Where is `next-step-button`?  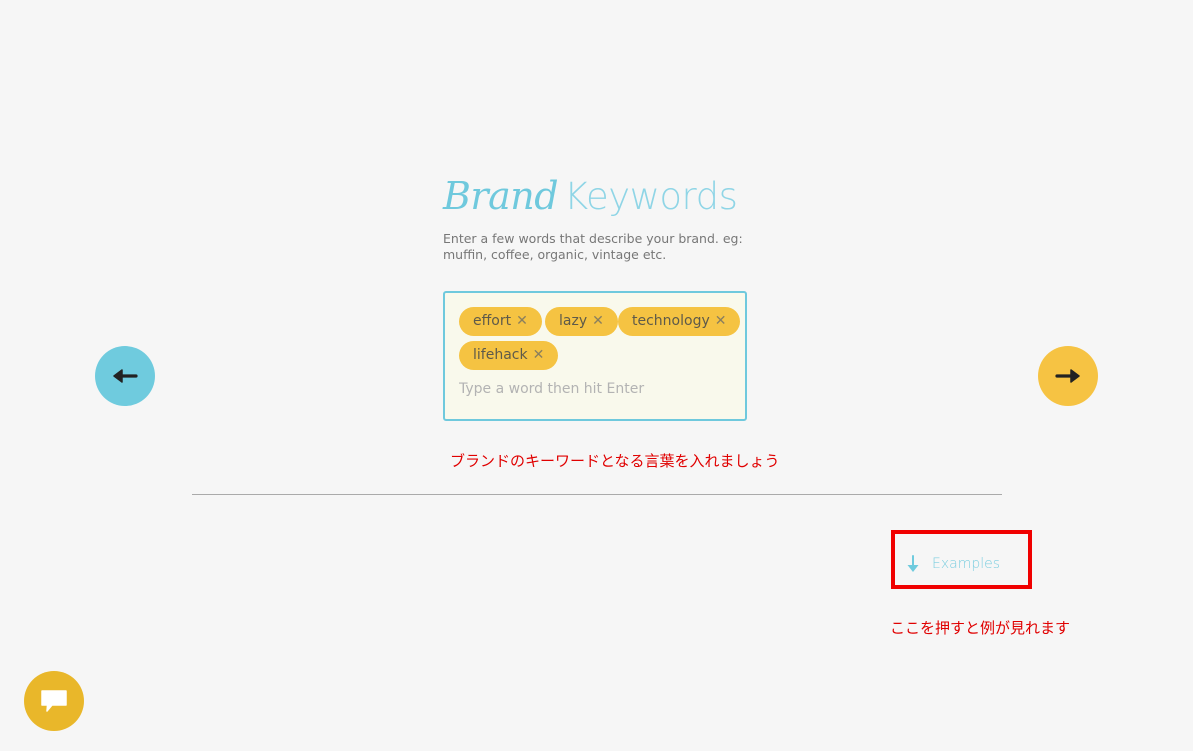
next-step-button is located at coordinates (1068, 376).